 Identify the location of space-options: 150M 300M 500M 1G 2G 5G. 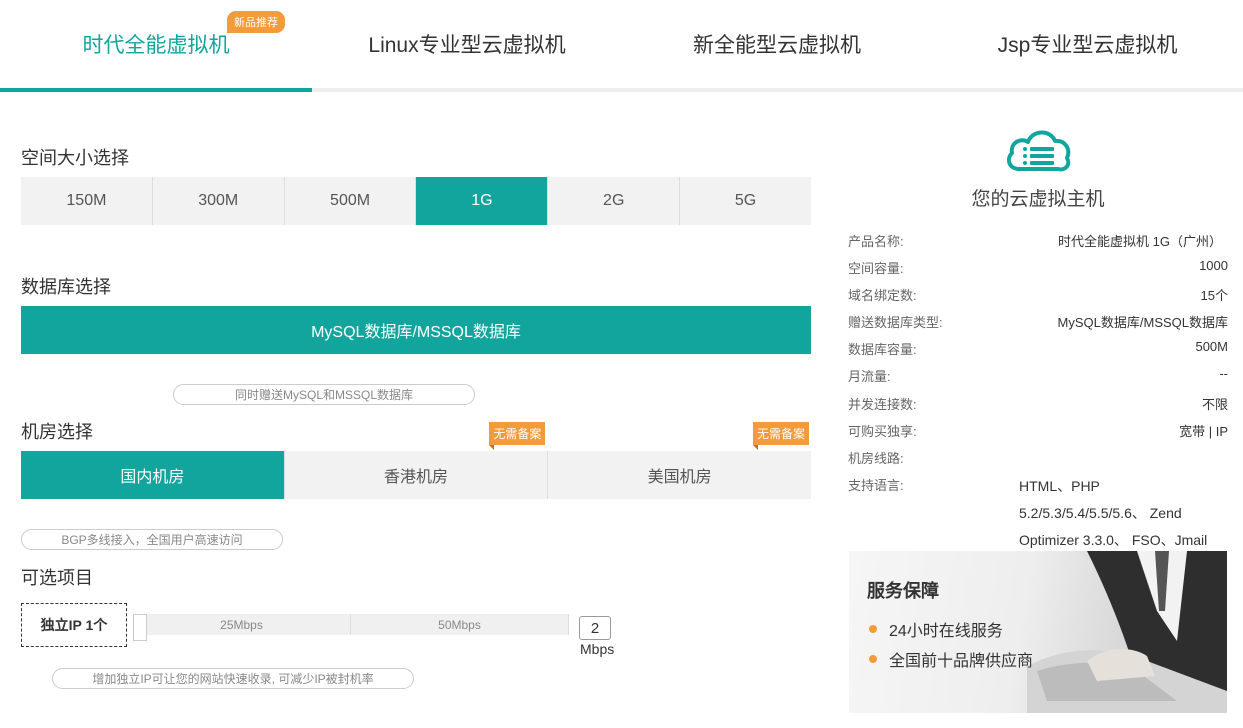
(416, 201).